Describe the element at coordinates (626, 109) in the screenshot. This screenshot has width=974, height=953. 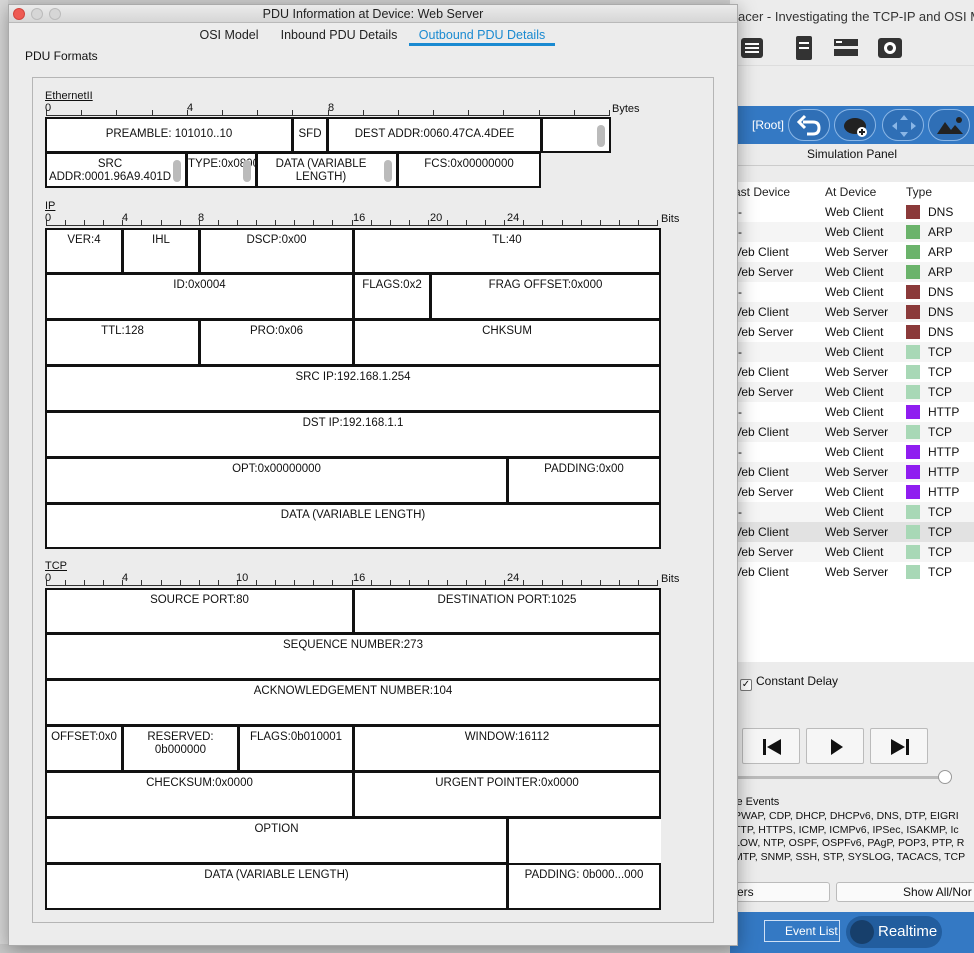
I see `ruler-unit-bytes: Bytes` at that location.